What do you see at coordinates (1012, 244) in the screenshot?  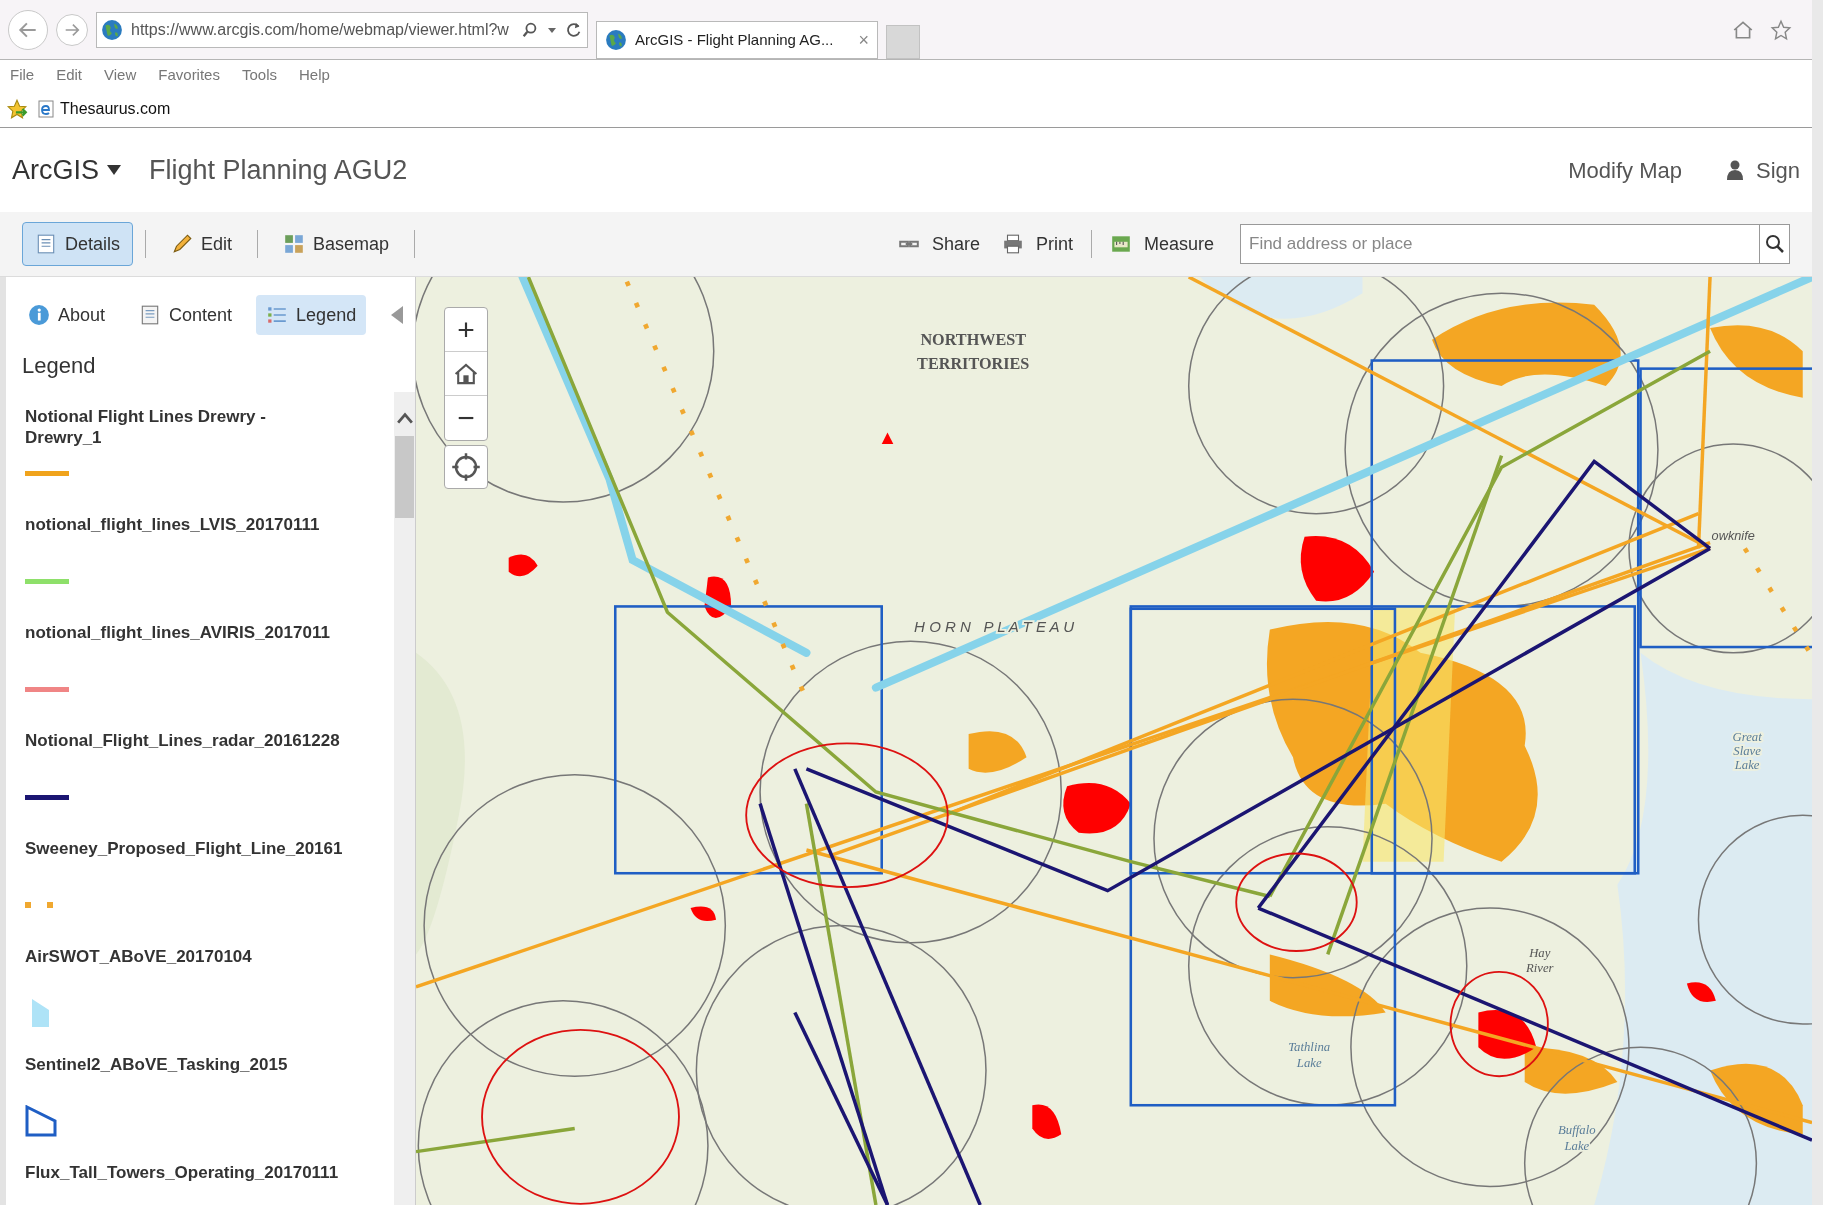 I see `printer-icon` at bounding box center [1012, 244].